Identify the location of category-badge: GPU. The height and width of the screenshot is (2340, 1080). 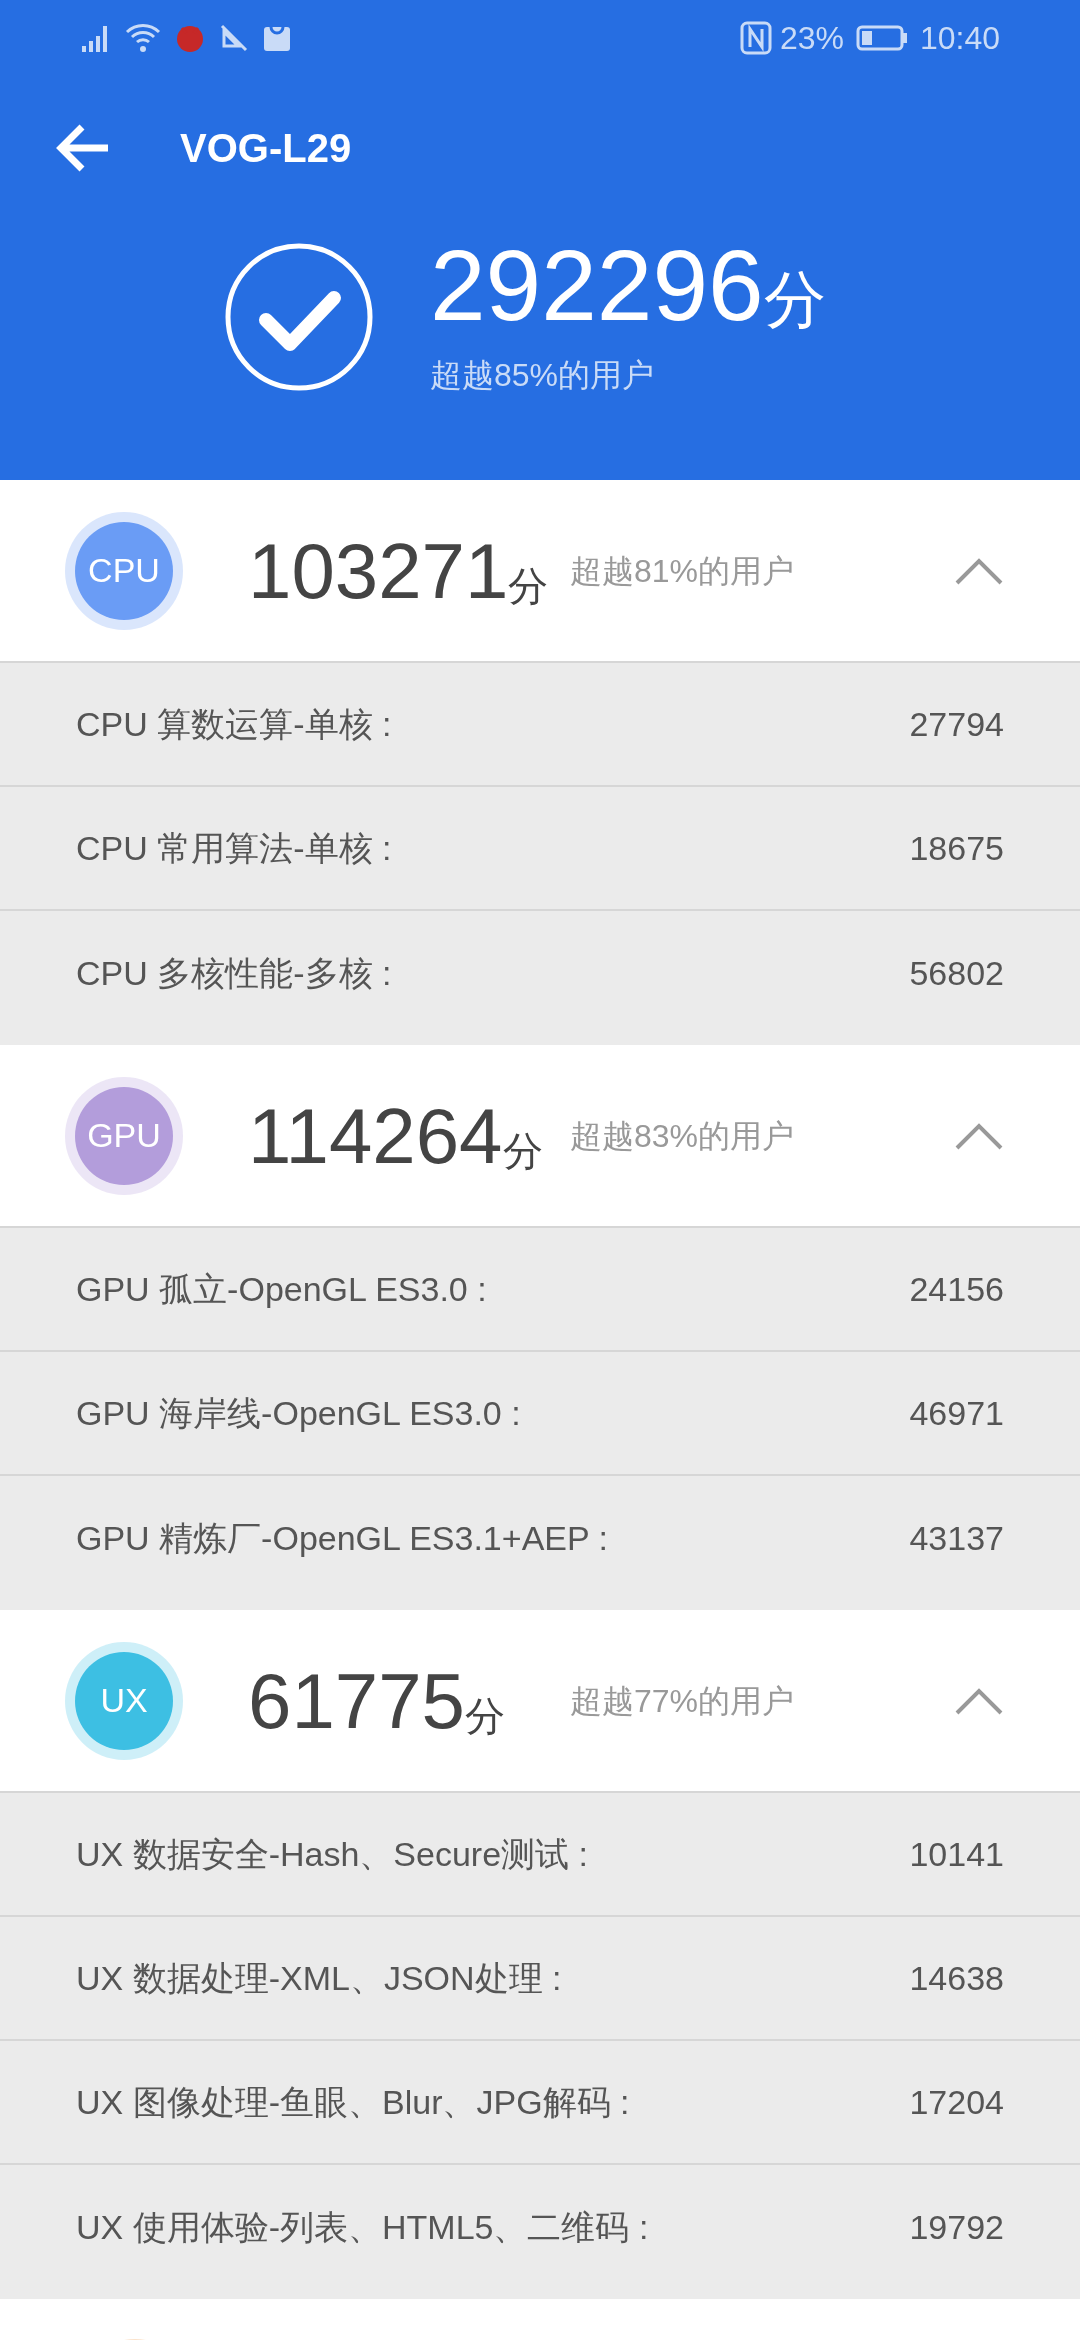
(124, 1135).